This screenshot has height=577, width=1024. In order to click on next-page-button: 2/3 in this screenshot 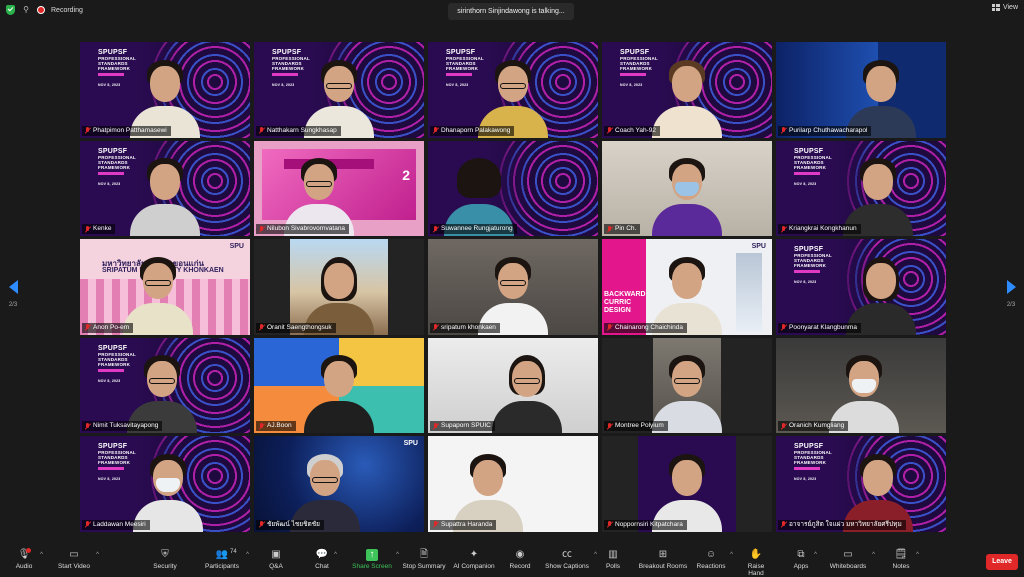, I will do `click(1011, 296)`.